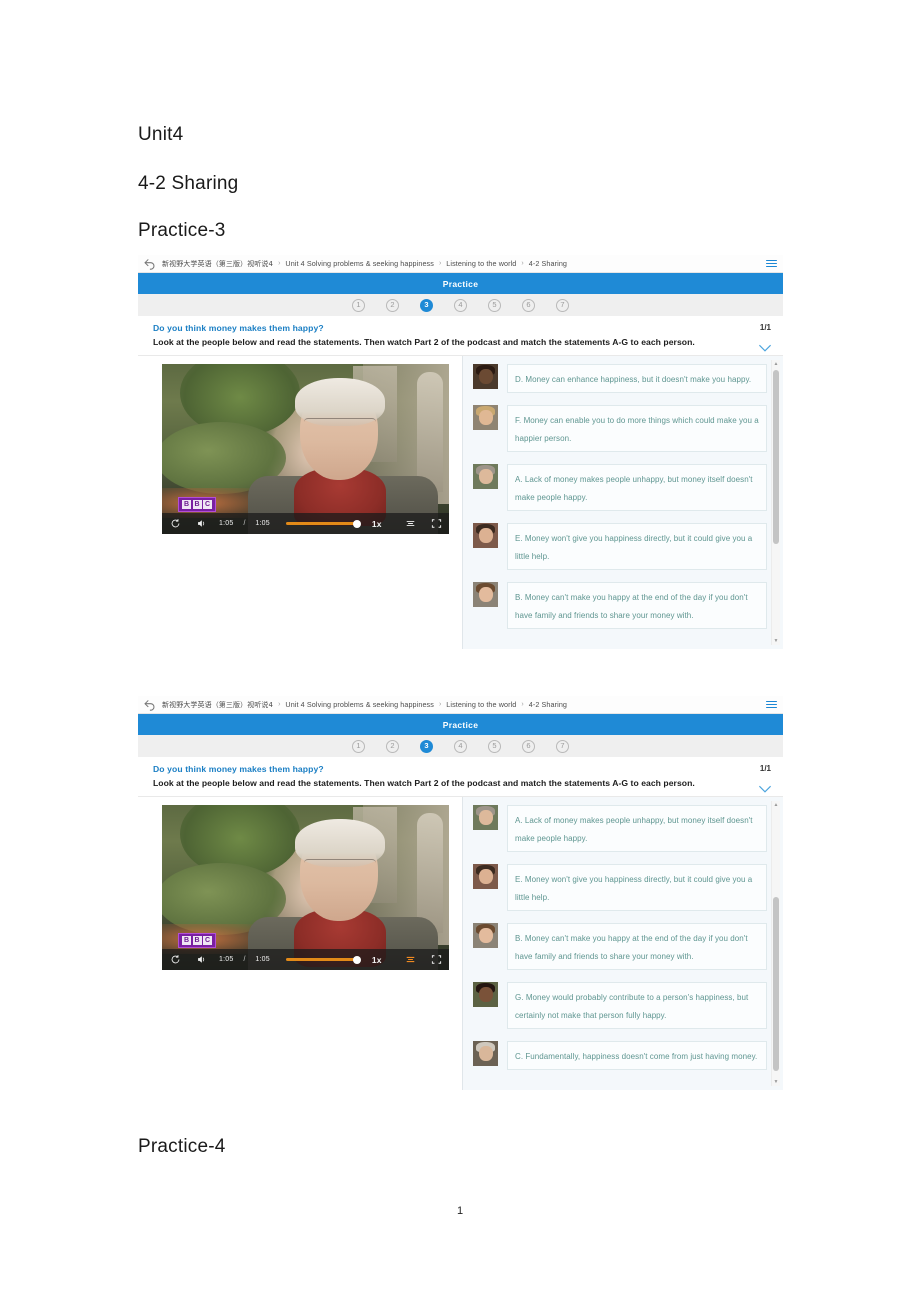 This screenshot has width=920, height=1302. I want to click on current-time: 1:05, so click(226, 523).